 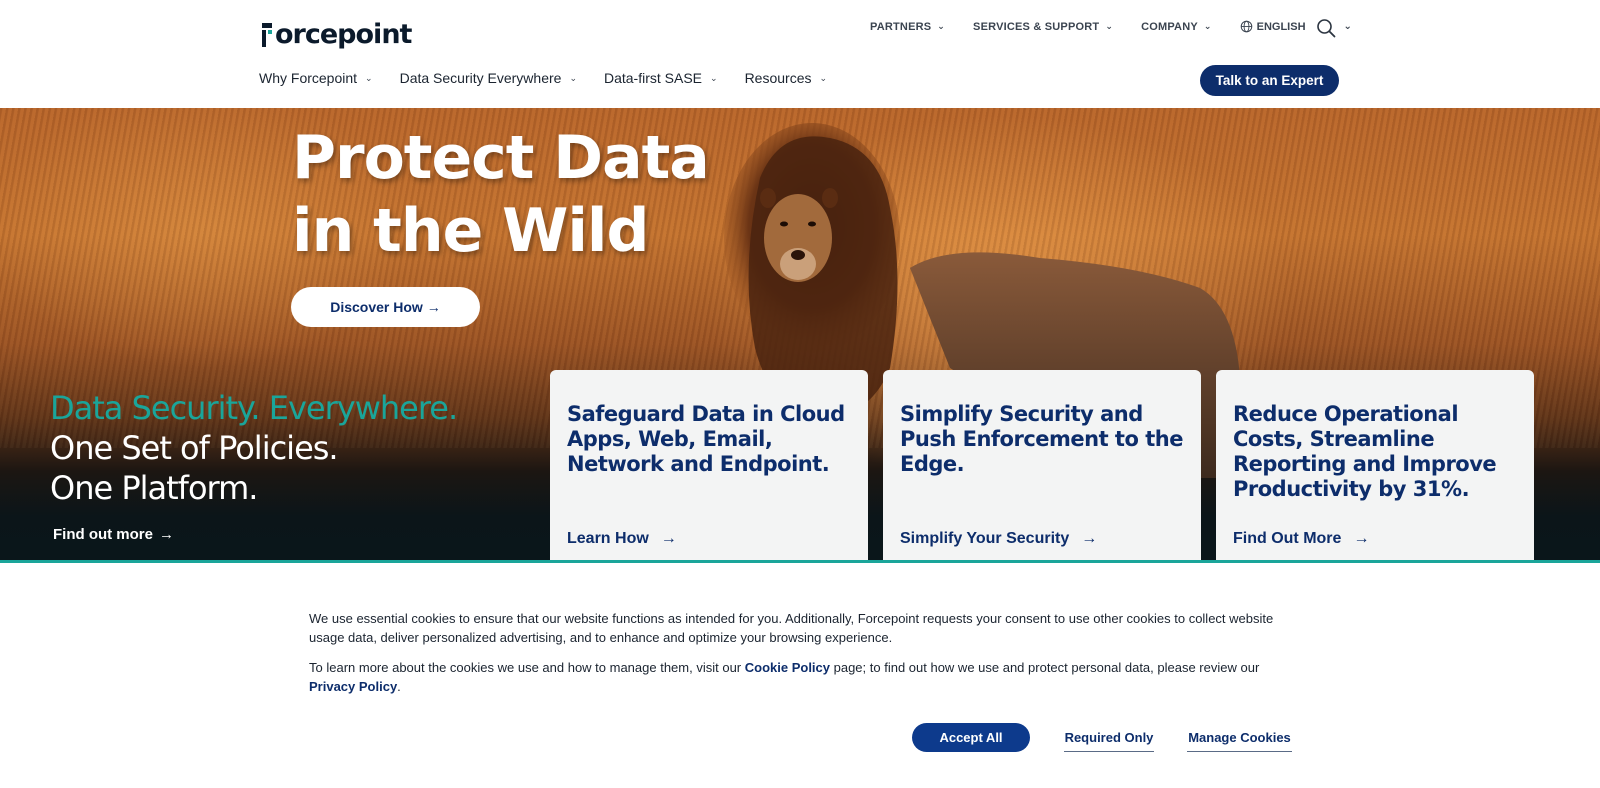 I want to click on search-icon, so click(x=1326, y=28).